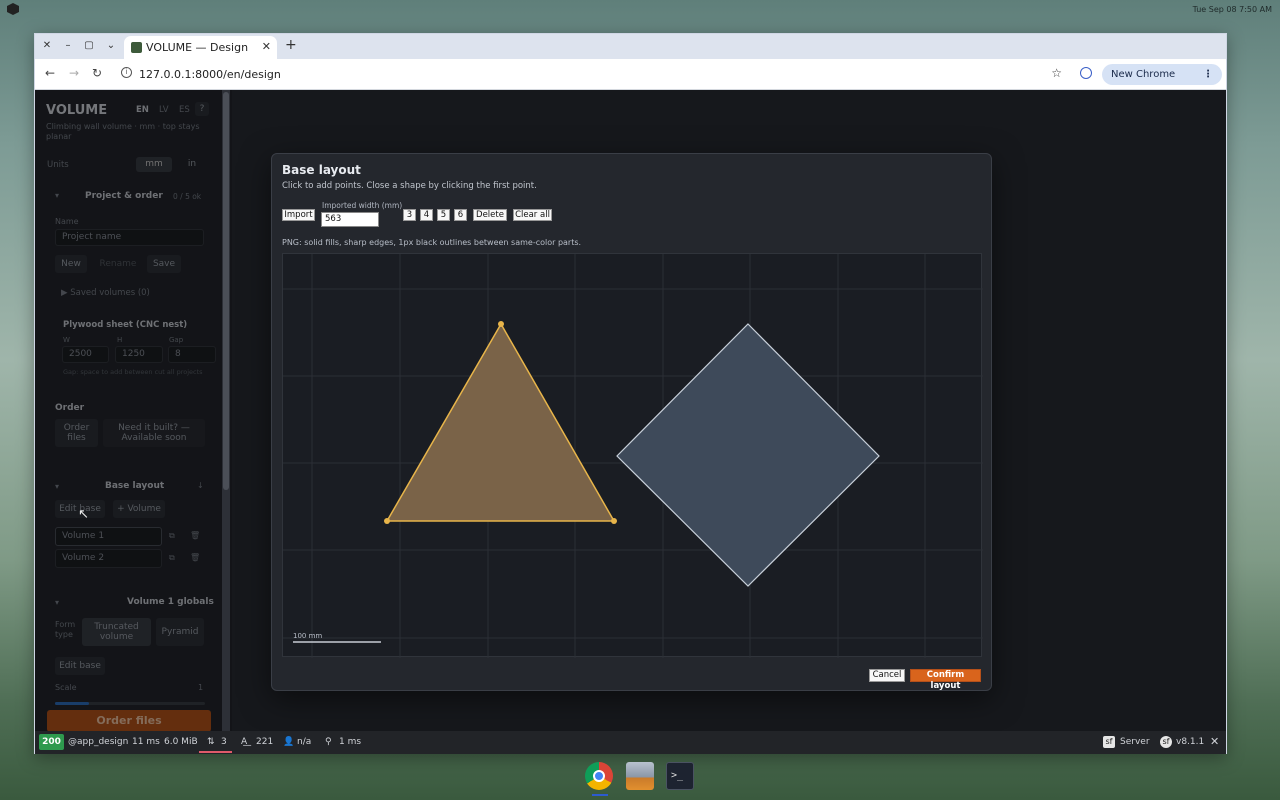 This screenshot has width=1280, height=800. I want to click on site-favicon-icon, so click(136, 47).